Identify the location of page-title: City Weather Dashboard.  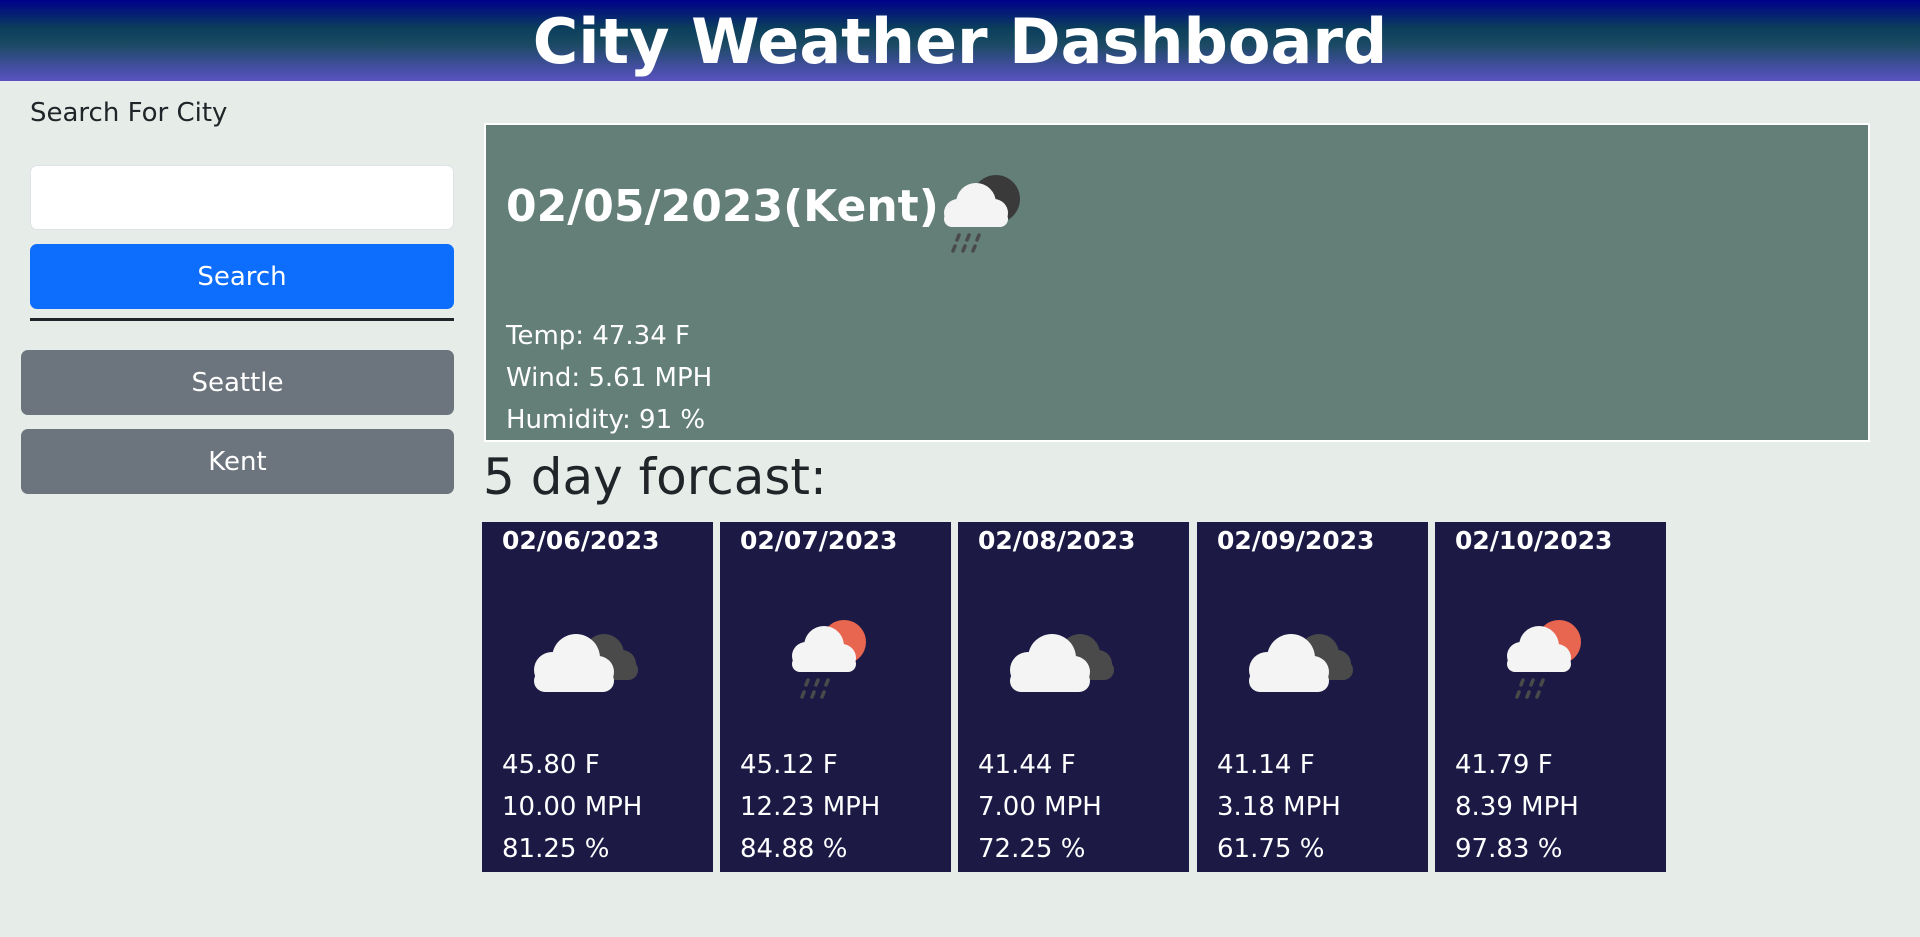
(960, 41).